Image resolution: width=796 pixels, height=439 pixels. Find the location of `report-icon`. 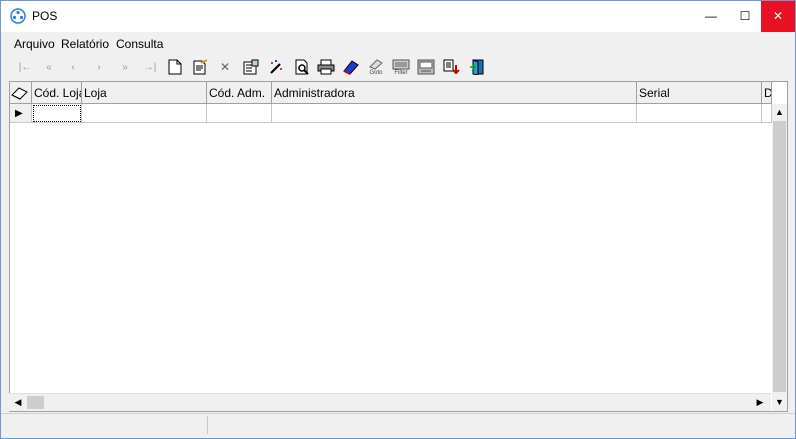

report-icon is located at coordinates (426, 67).